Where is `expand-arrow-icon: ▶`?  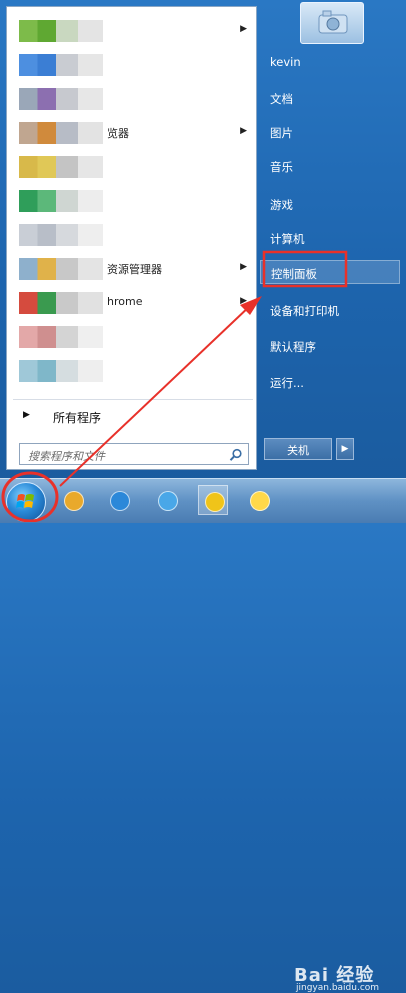 expand-arrow-icon: ▶ is located at coordinates (26, 415).